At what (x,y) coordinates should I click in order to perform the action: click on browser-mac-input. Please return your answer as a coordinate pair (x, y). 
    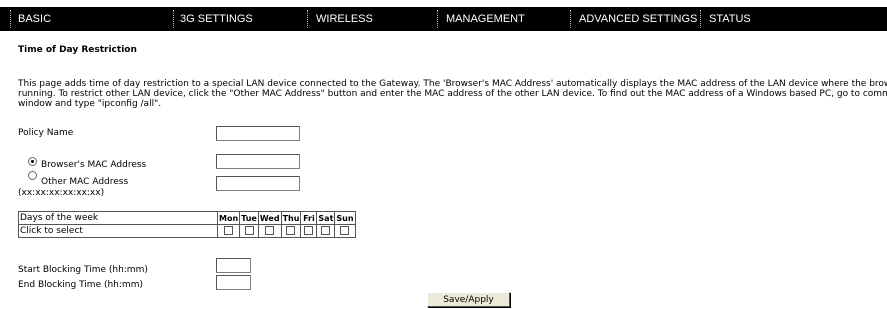
    Looking at the image, I should click on (258, 161).